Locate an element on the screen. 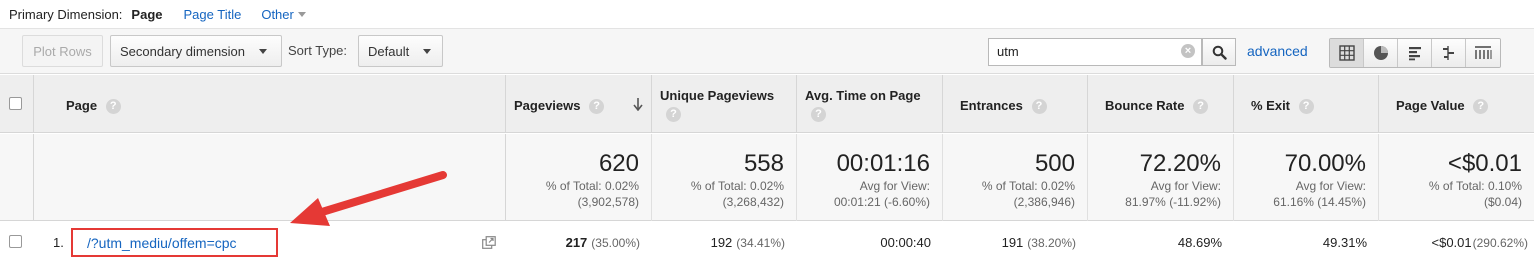  sort-type-value: Default is located at coordinates (389, 51).